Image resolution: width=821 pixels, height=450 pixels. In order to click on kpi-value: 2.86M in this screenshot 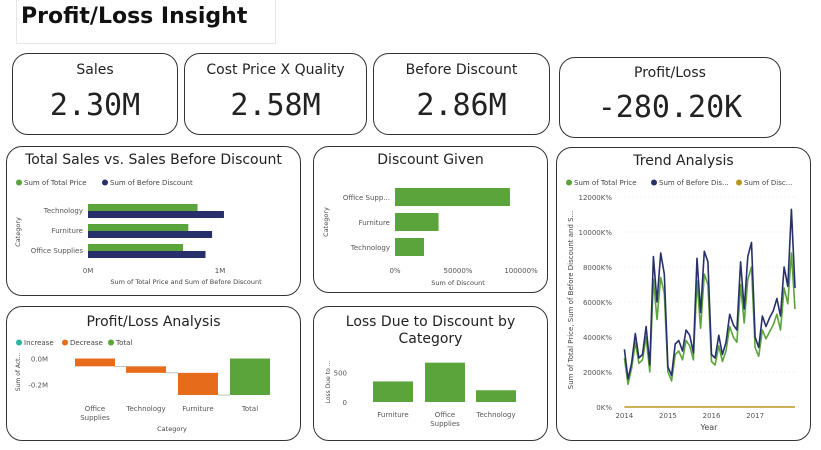, I will do `click(461, 105)`.